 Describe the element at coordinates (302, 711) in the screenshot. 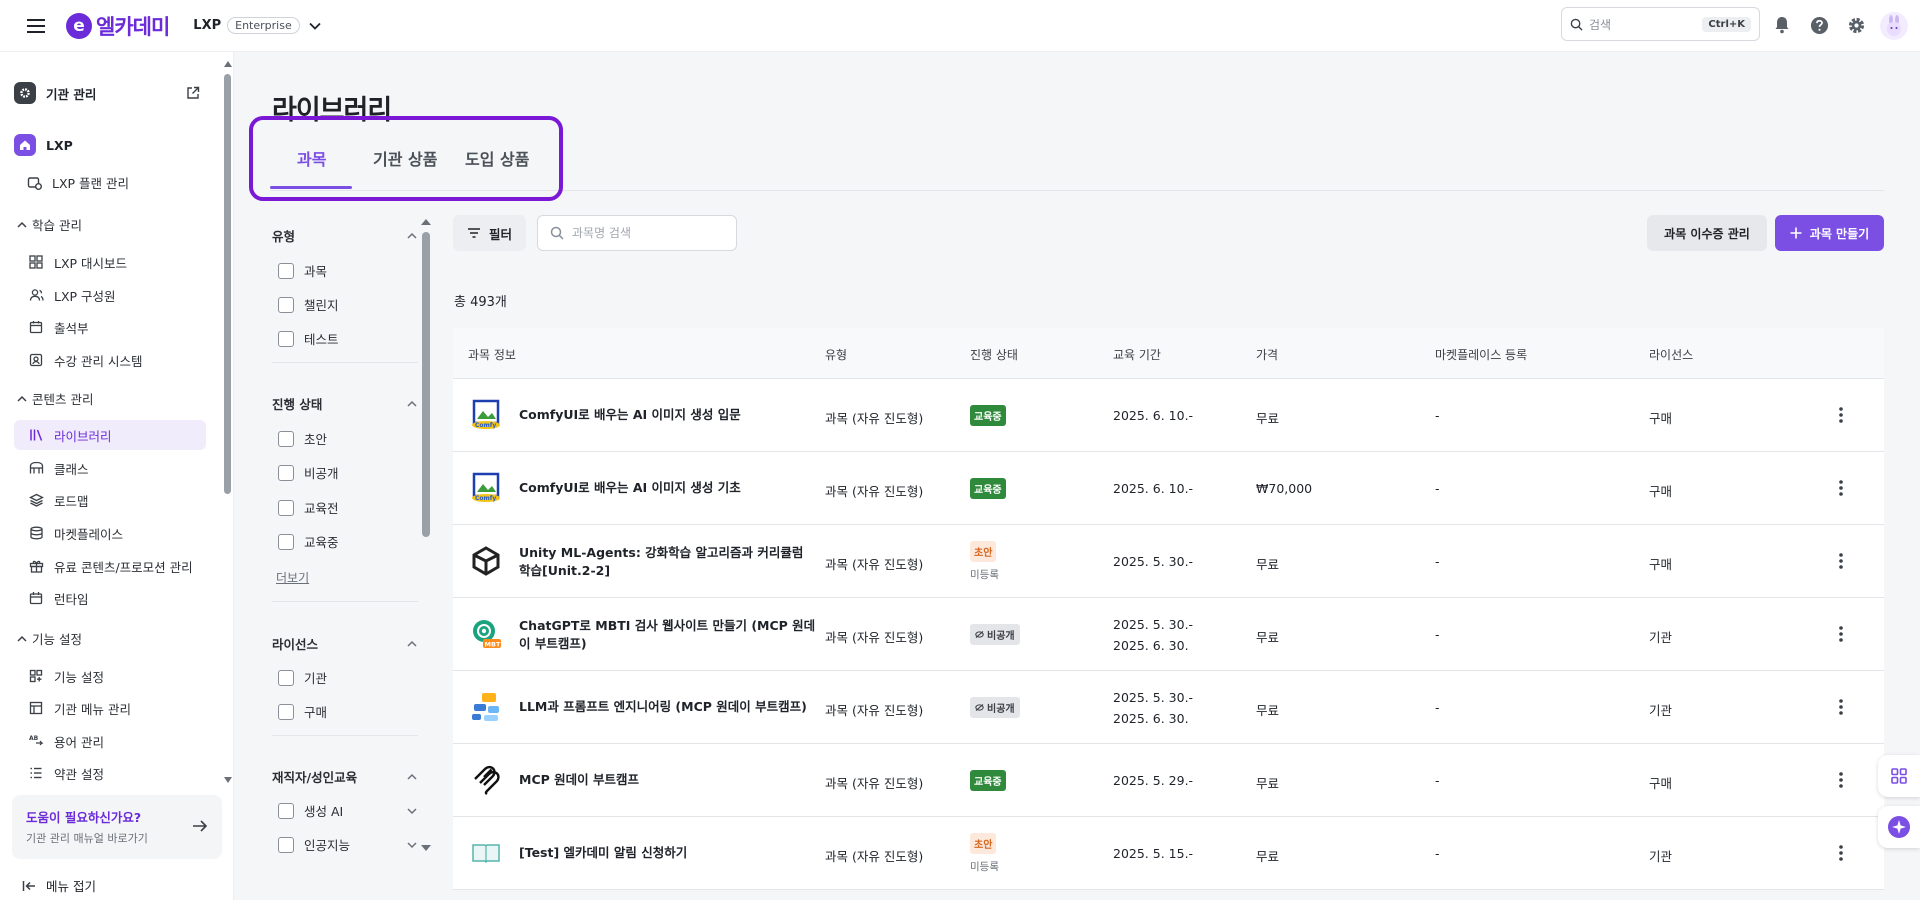

I see `filter-option: 구매` at that location.